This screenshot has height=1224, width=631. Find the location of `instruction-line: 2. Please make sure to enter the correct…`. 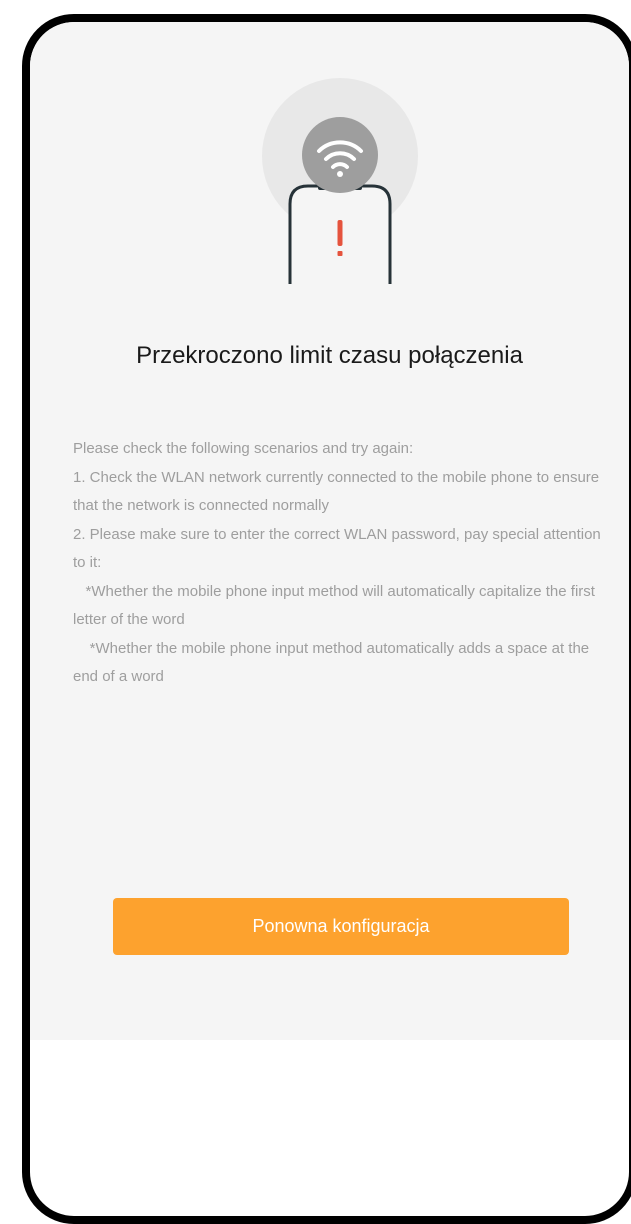

instruction-line: 2. Please make sure to enter the correct… is located at coordinates (339, 548).